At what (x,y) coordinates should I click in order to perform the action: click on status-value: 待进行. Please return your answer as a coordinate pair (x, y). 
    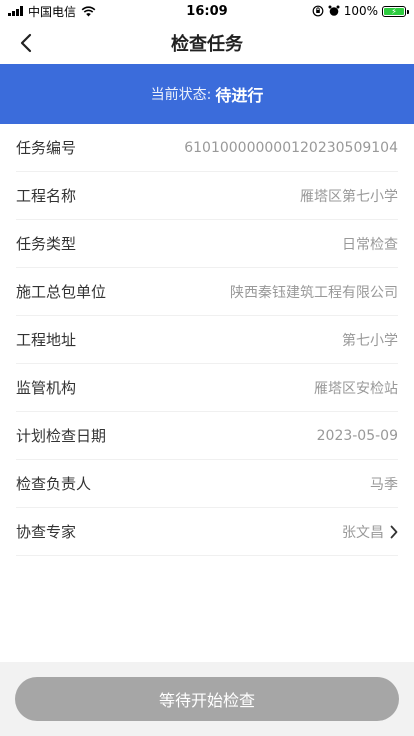
    Looking at the image, I should click on (239, 95).